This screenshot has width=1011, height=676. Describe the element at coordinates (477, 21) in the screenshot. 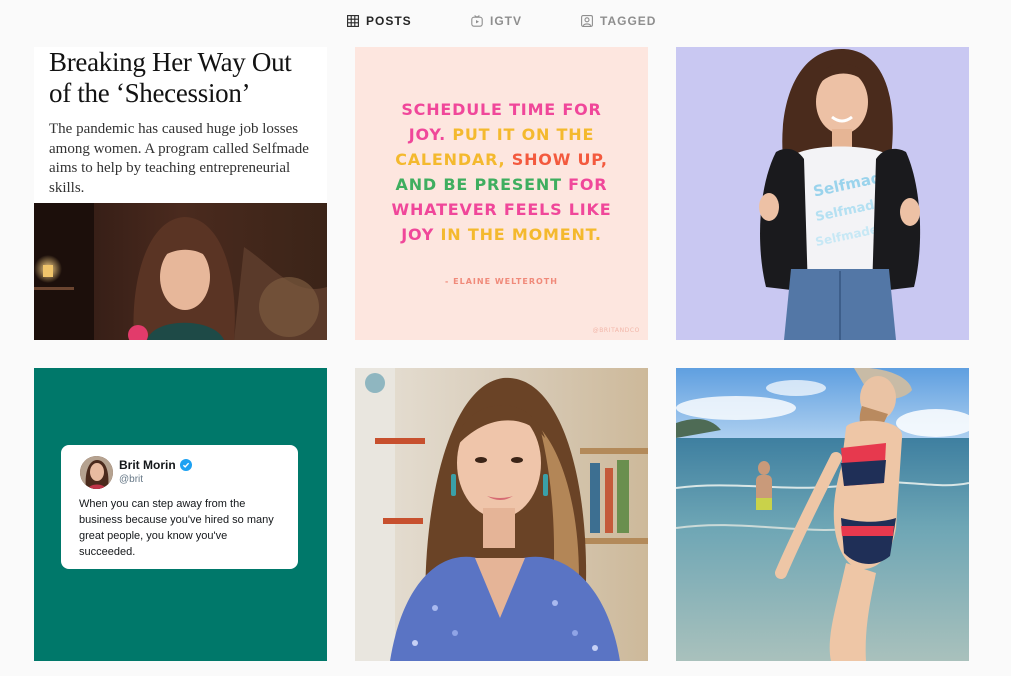

I see `igtv-icon` at that location.